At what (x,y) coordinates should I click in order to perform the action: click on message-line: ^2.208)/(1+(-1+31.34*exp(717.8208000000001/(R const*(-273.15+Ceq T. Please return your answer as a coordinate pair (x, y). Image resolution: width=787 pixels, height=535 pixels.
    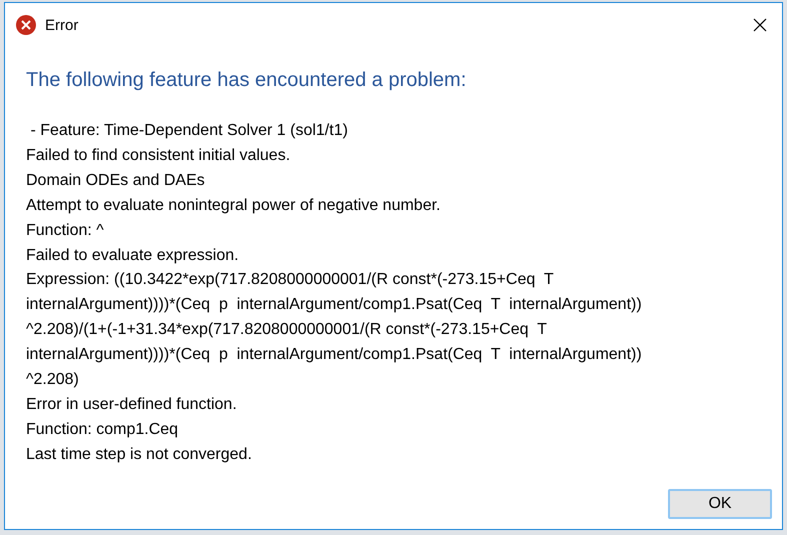
    Looking at the image, I should click on (287, 330).